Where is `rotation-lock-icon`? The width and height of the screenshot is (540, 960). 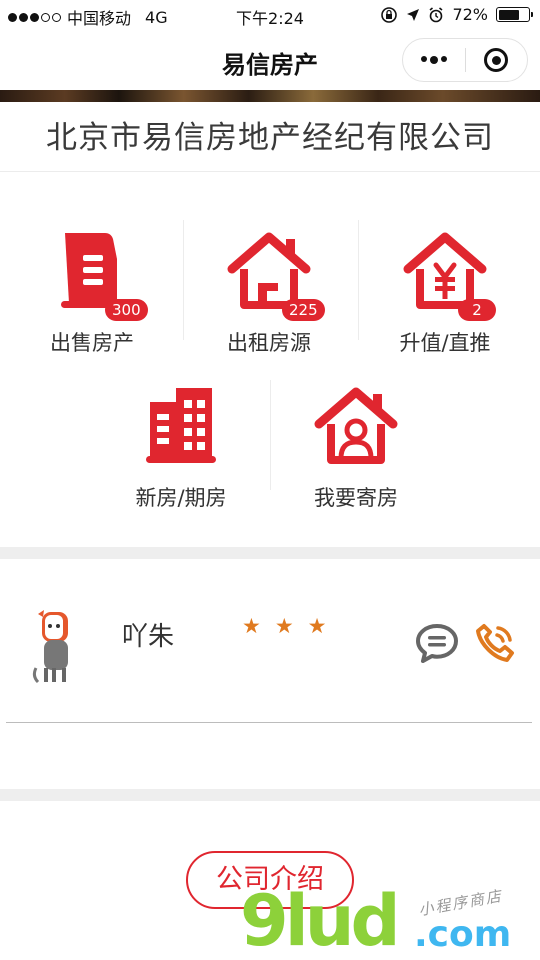
rotation-lock-icon is located at coordinates (389, 14).